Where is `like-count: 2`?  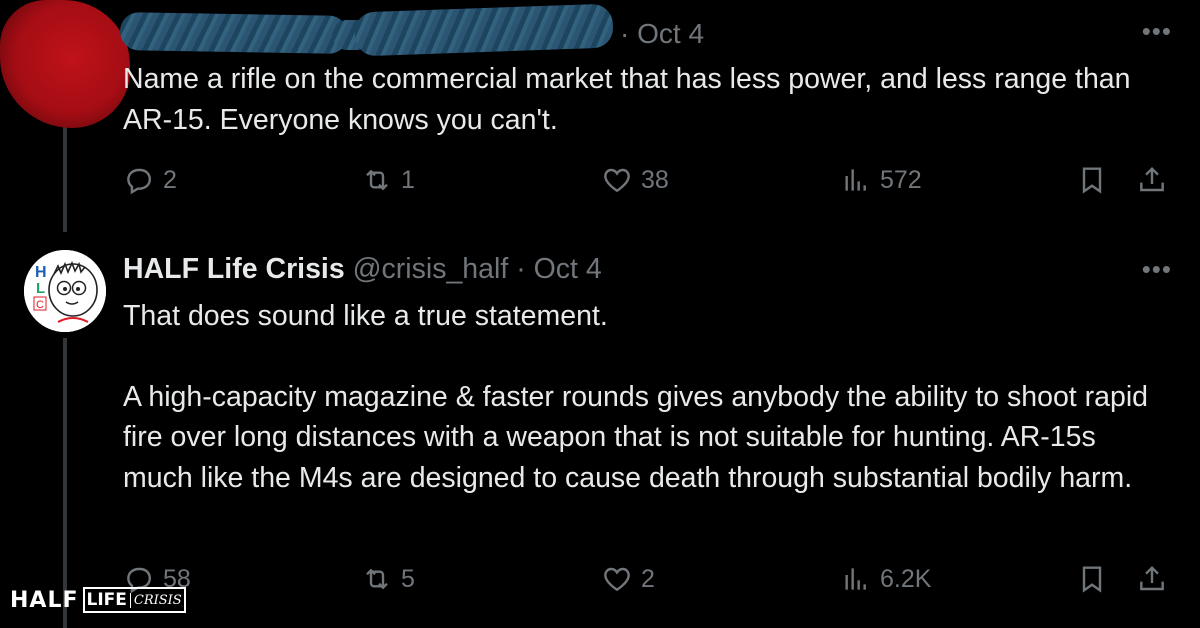 like-count: 2 is located at coordinates (648, 578).